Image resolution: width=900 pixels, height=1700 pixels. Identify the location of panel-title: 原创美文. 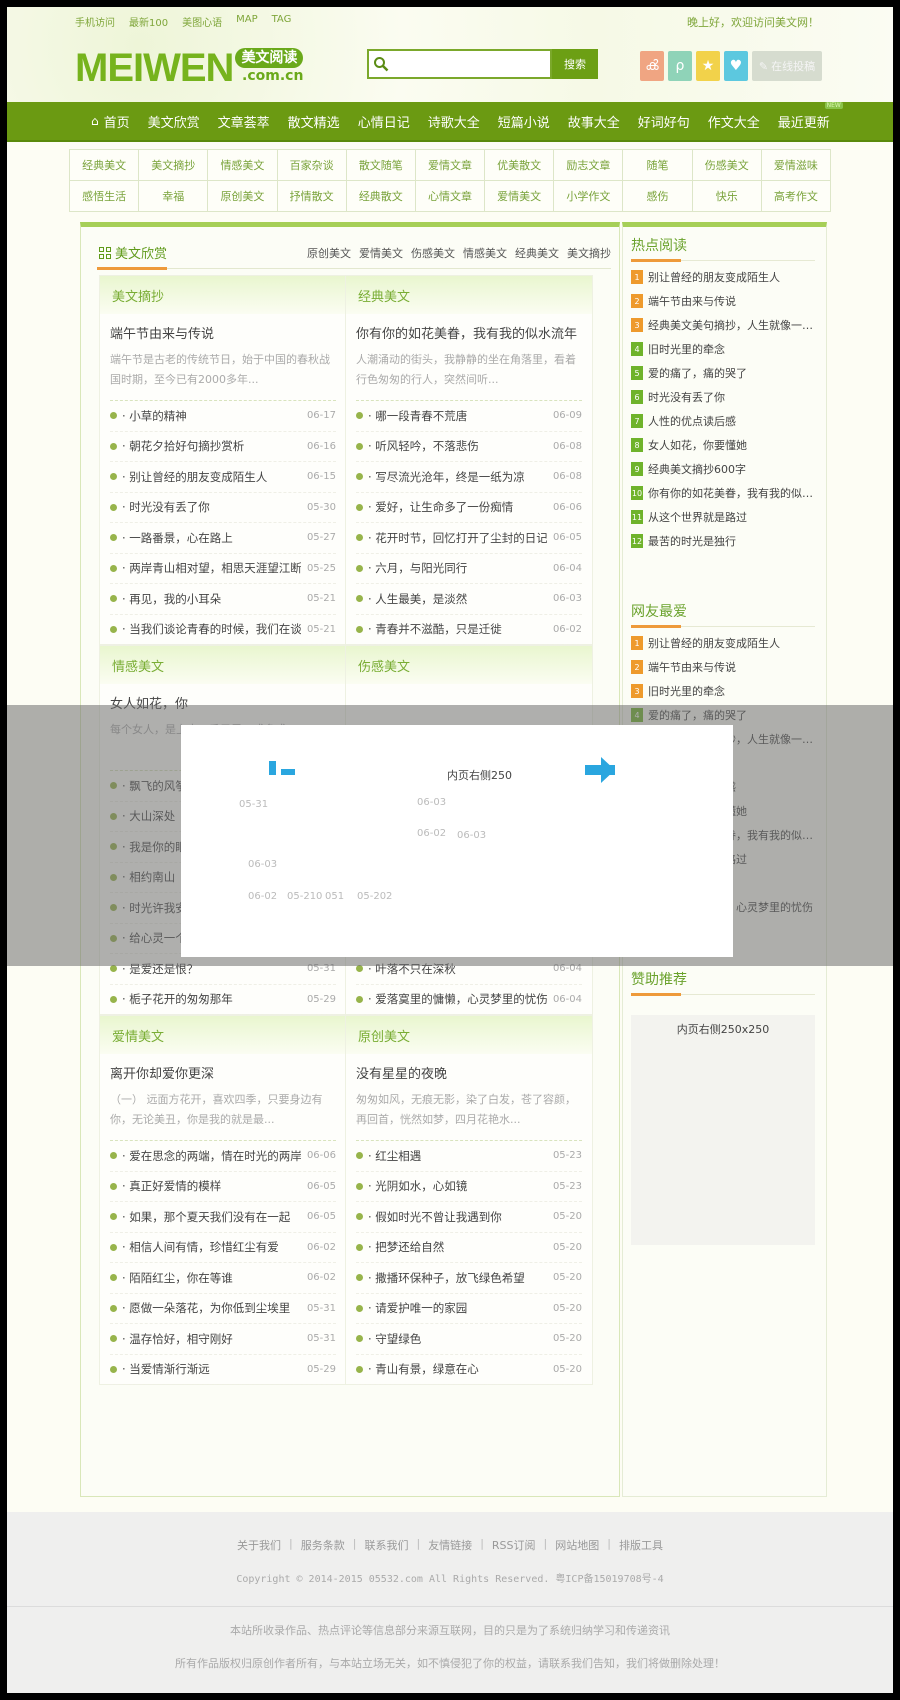
(469, 1035).